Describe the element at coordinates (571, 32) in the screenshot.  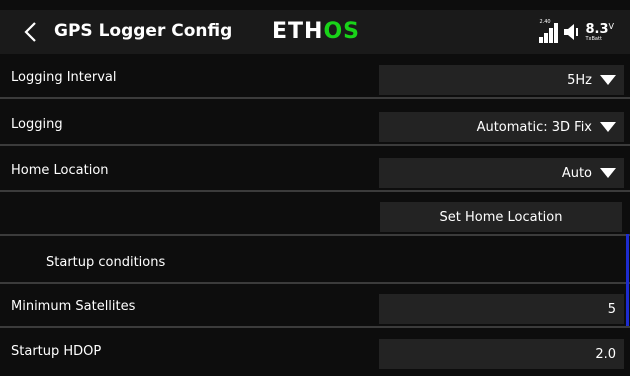
I see `speaker-icon` at that location.